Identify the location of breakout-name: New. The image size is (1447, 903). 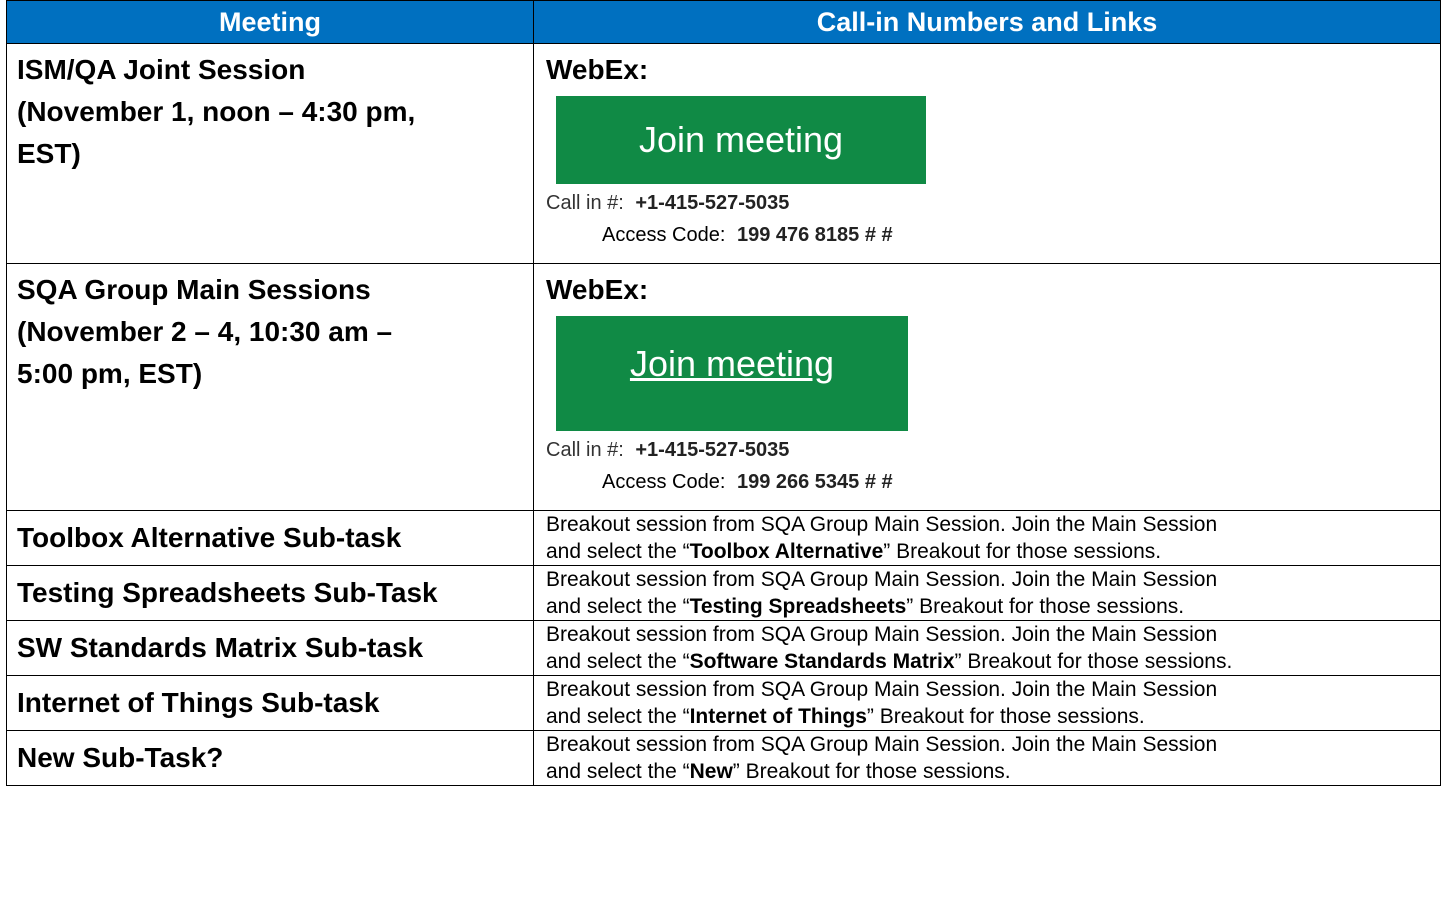
(711, 771).